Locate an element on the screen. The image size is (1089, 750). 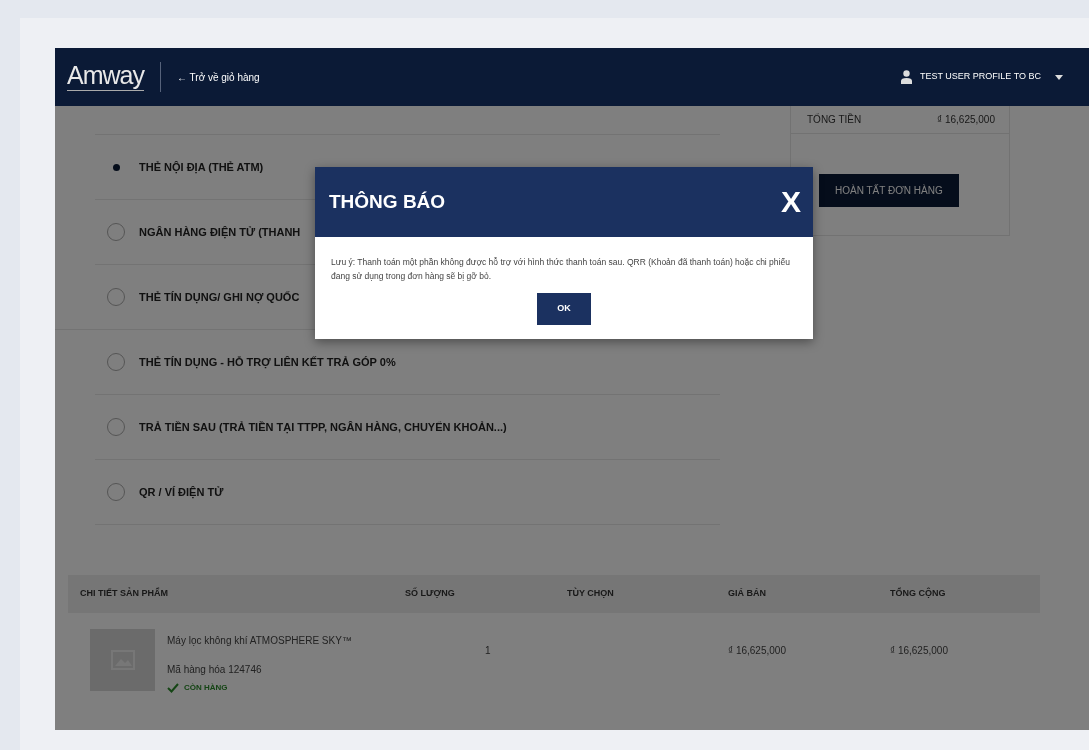
ok-button: OK is located at coordinates (564, 309).